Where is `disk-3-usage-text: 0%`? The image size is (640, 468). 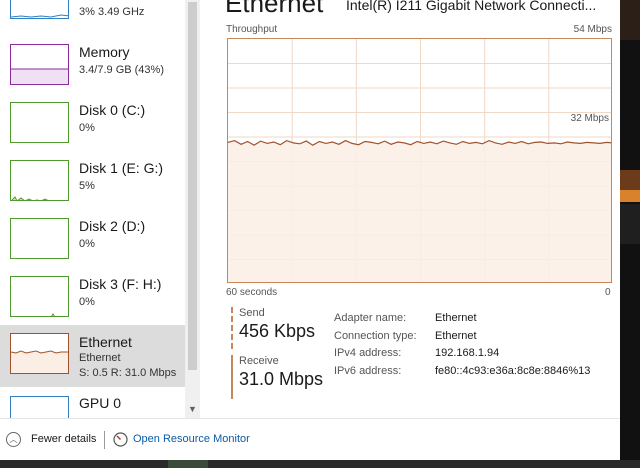 disk-3-usage-text: 0% is located at coordinates (87, 302).